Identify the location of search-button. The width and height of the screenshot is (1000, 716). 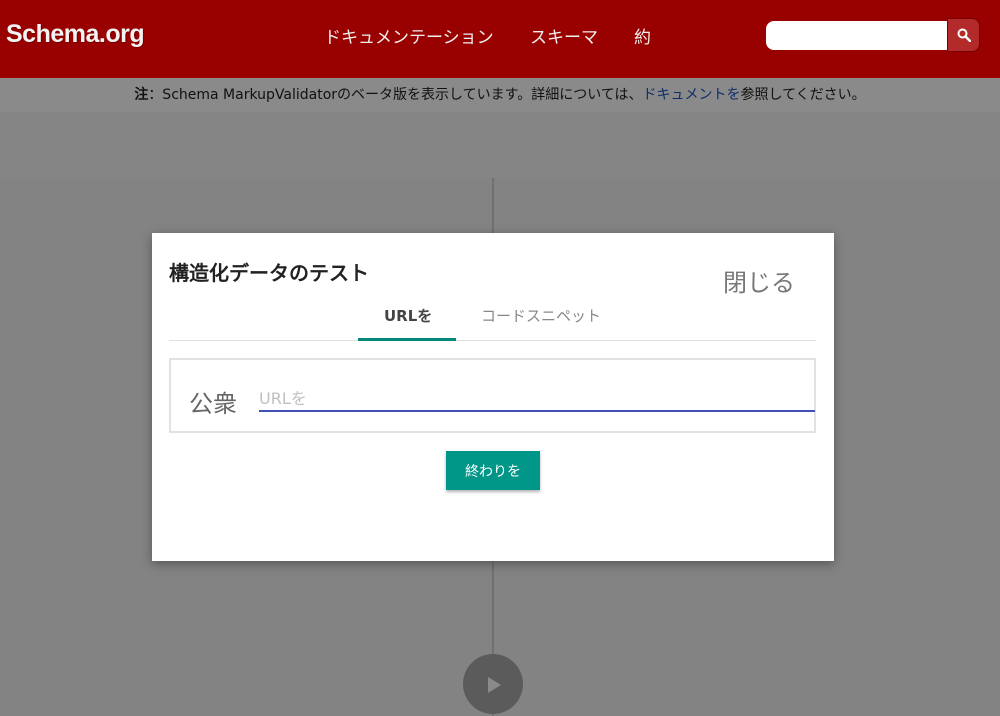
(963, 35).